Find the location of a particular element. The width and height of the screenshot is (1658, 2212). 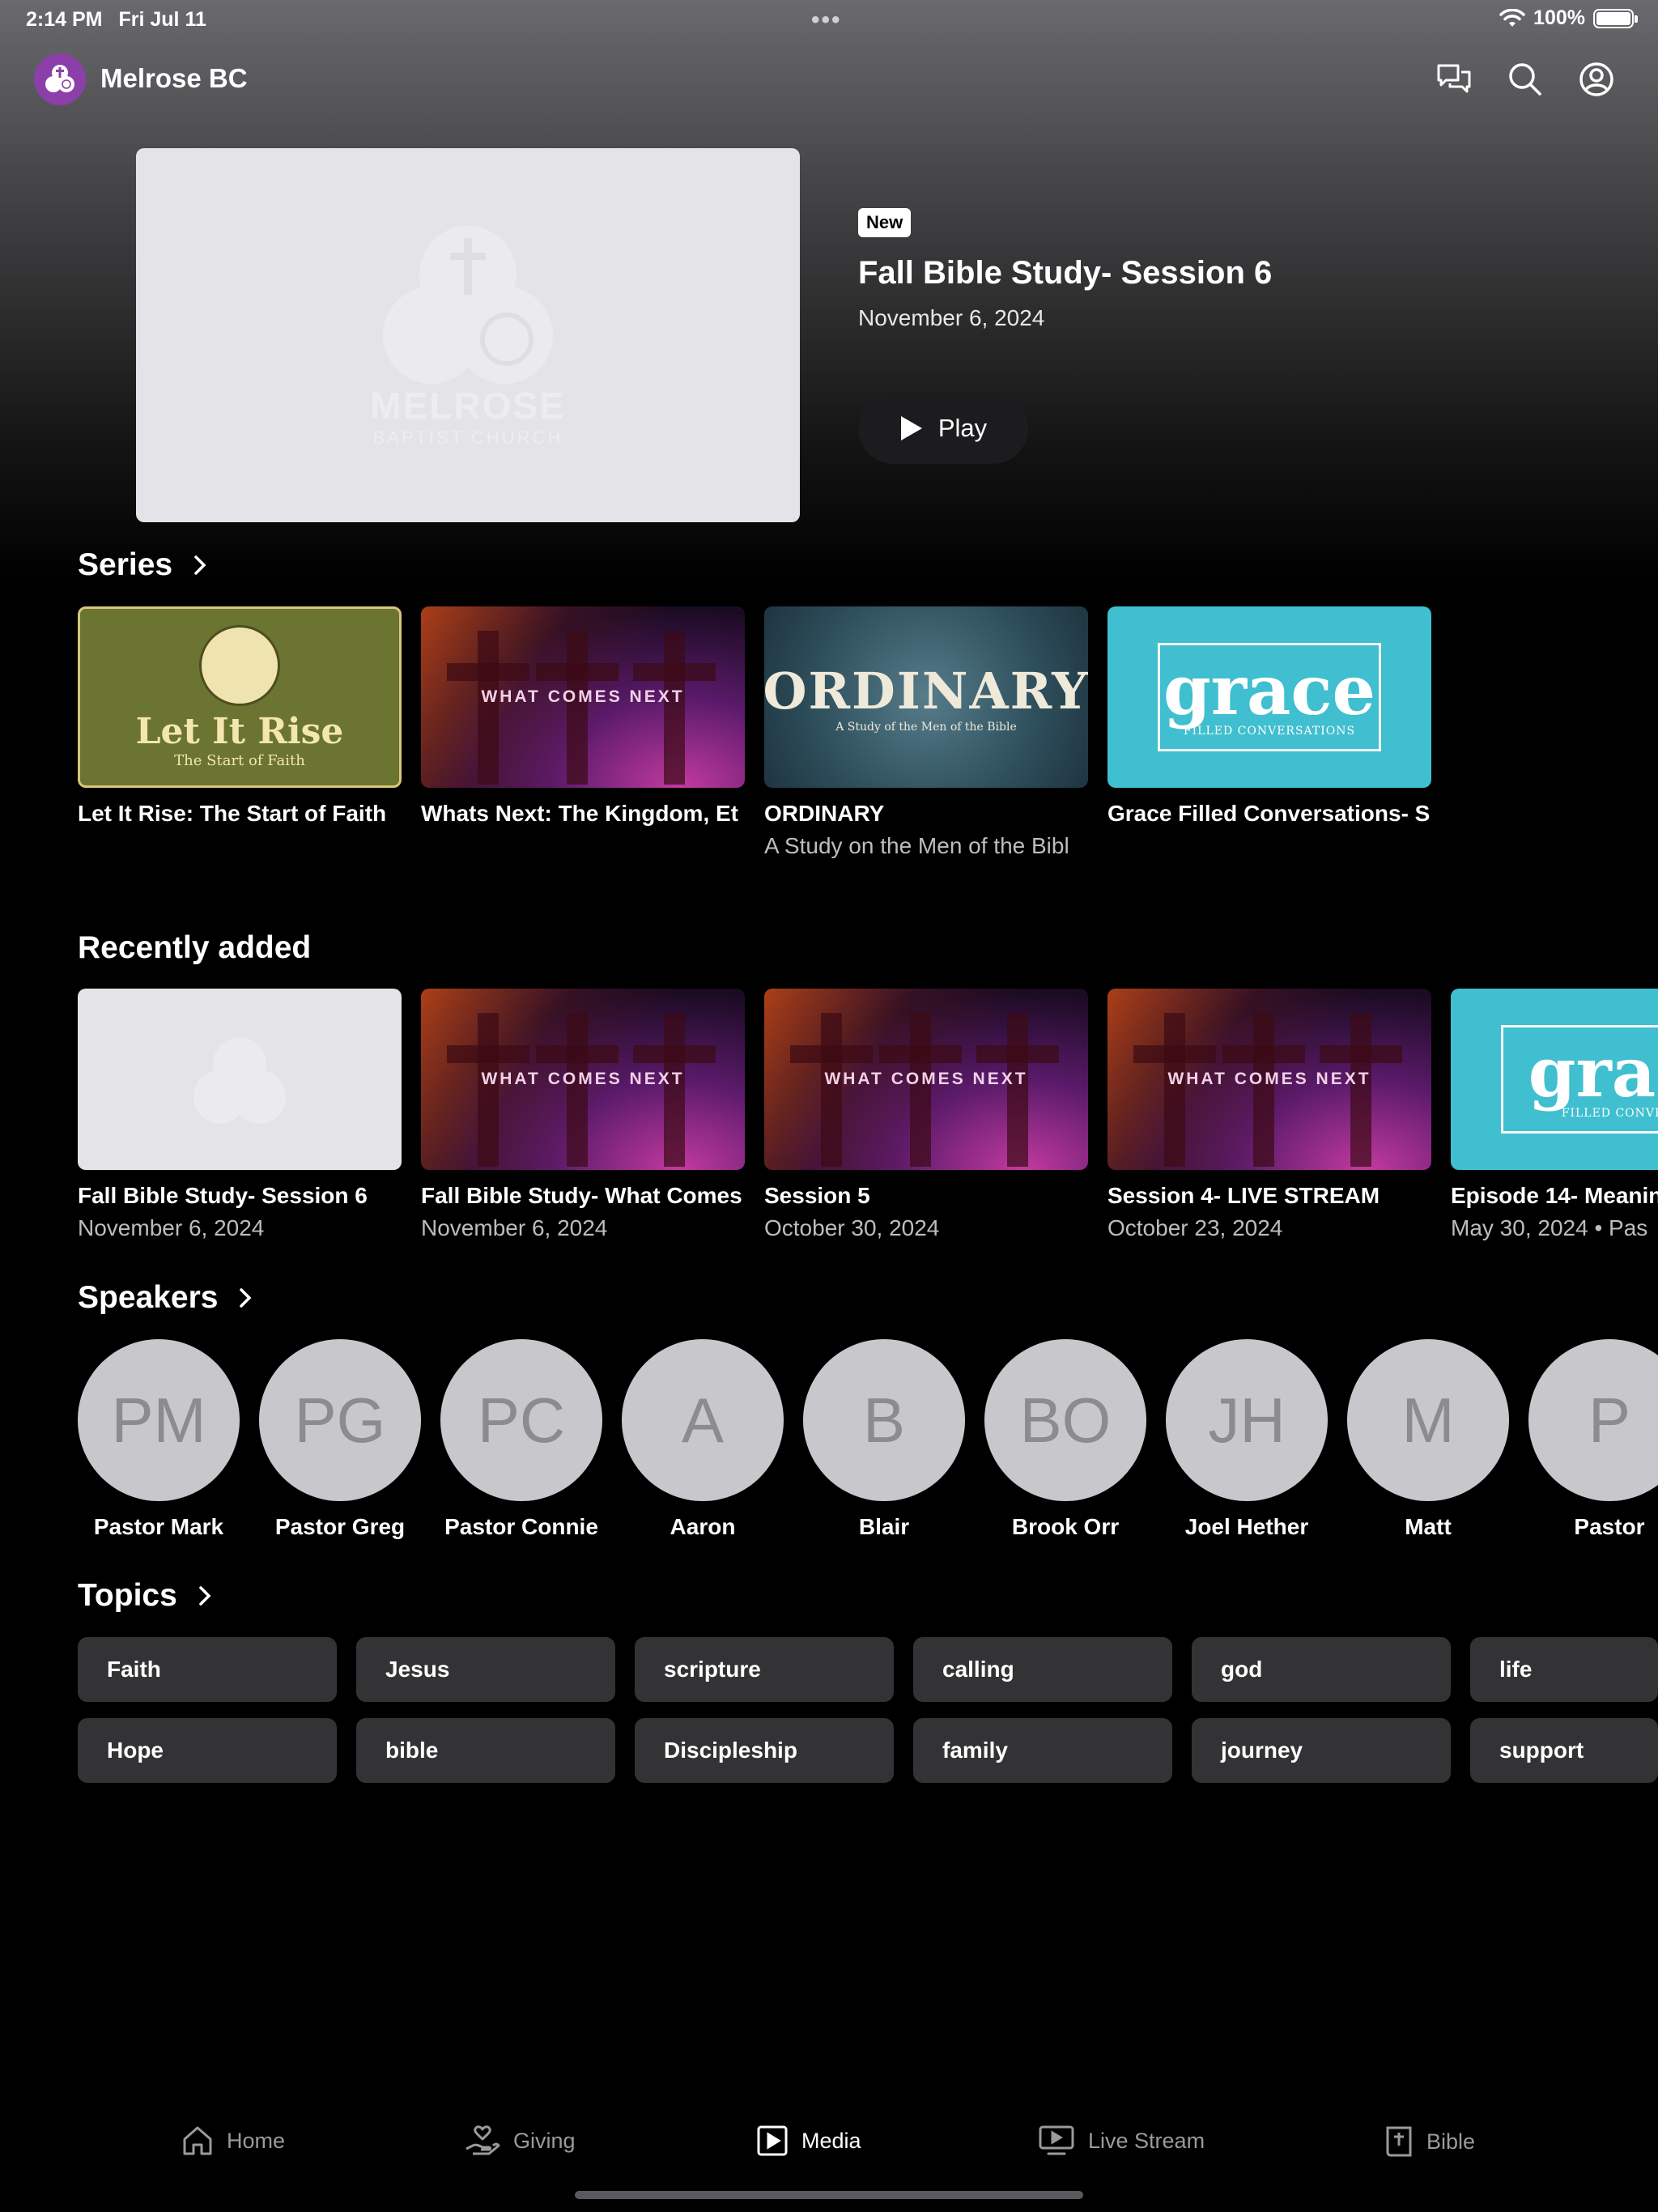

topic-chip: Jesus is located at coordinates (485, 1670).